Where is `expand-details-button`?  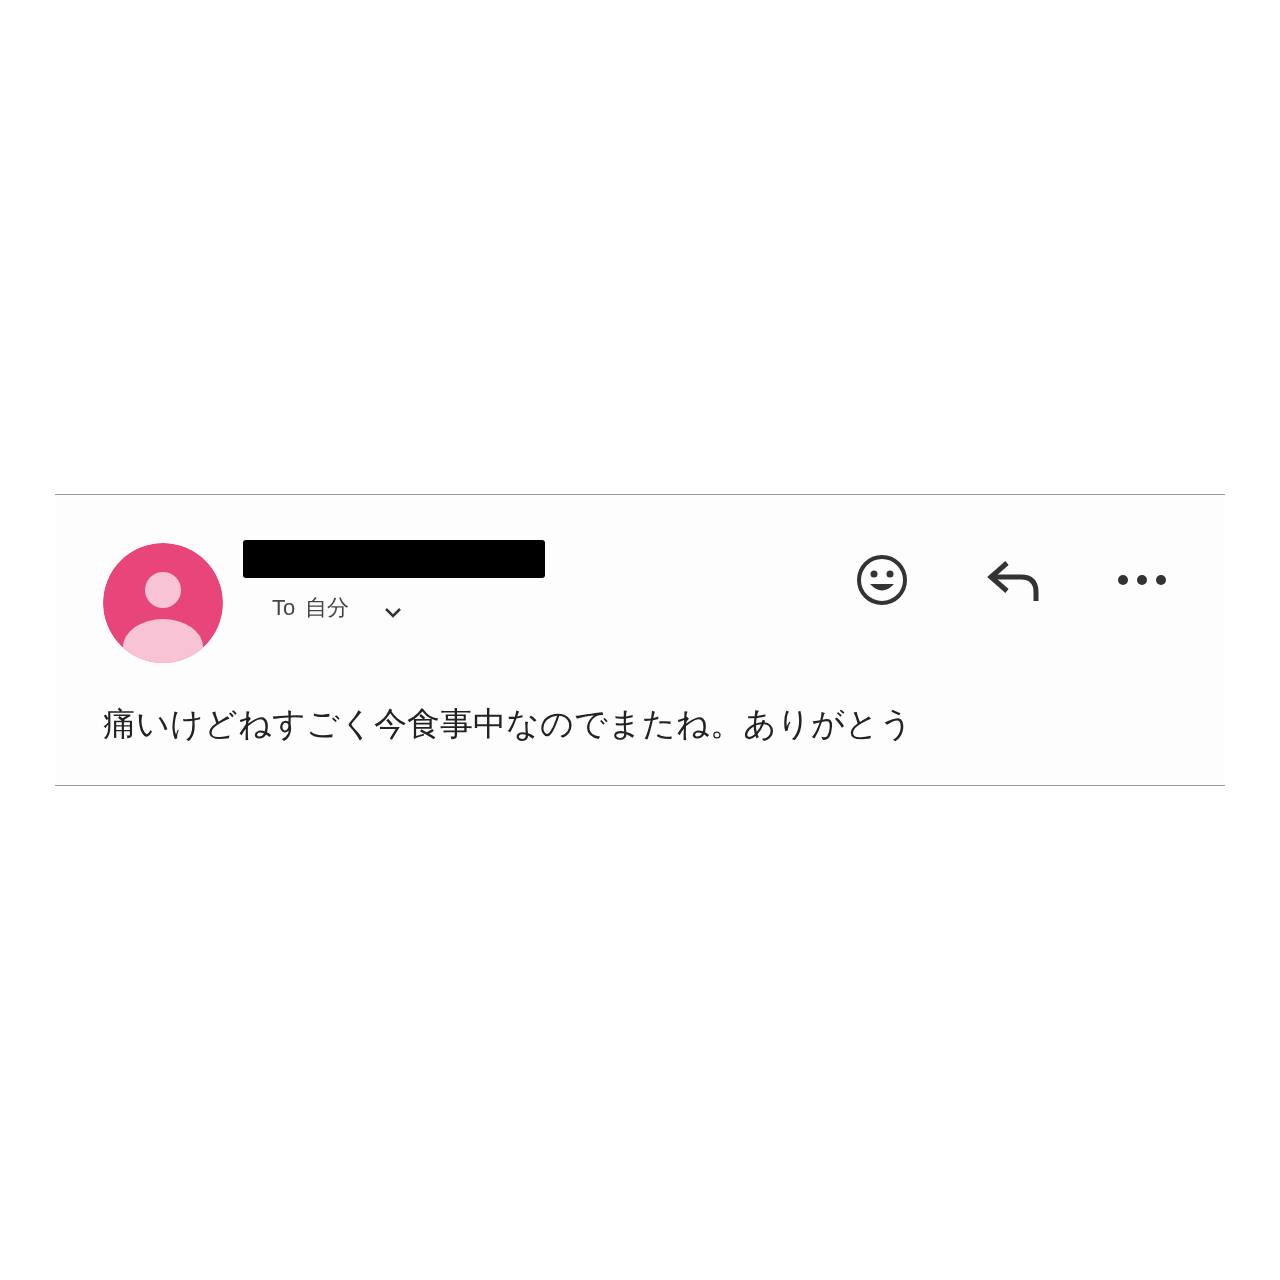 expand-details-button is located at coordinates (393, 612).